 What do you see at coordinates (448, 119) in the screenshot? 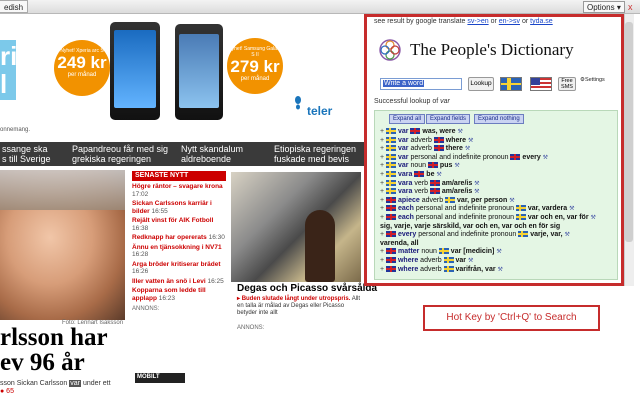
I see `expand-fields-button: Expand fields` at bounding box center [448, 119].